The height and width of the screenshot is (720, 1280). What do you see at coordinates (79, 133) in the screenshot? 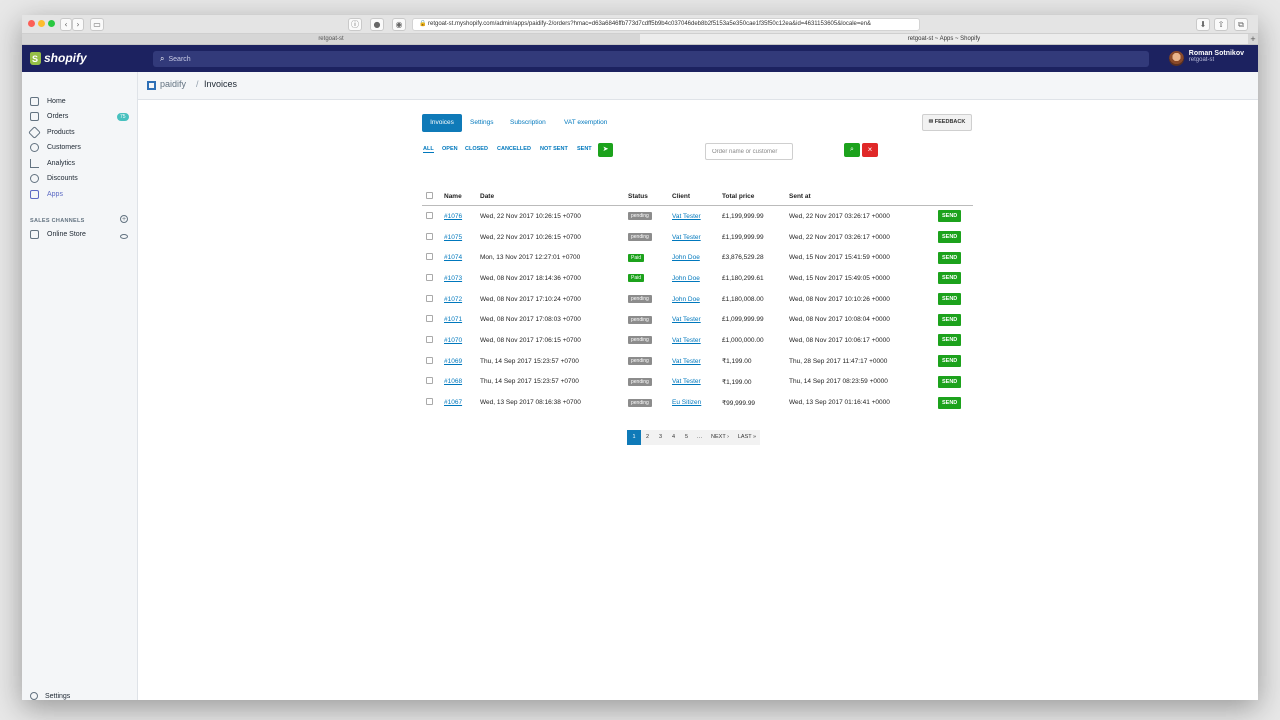
I see `sidebar-item-products: Products` at bounding box center [79, 133].